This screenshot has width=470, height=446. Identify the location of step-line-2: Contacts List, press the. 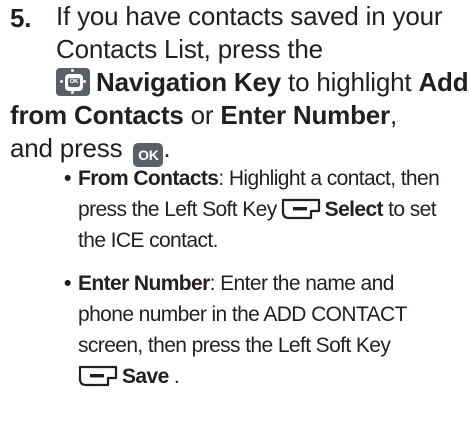
(189, 49).